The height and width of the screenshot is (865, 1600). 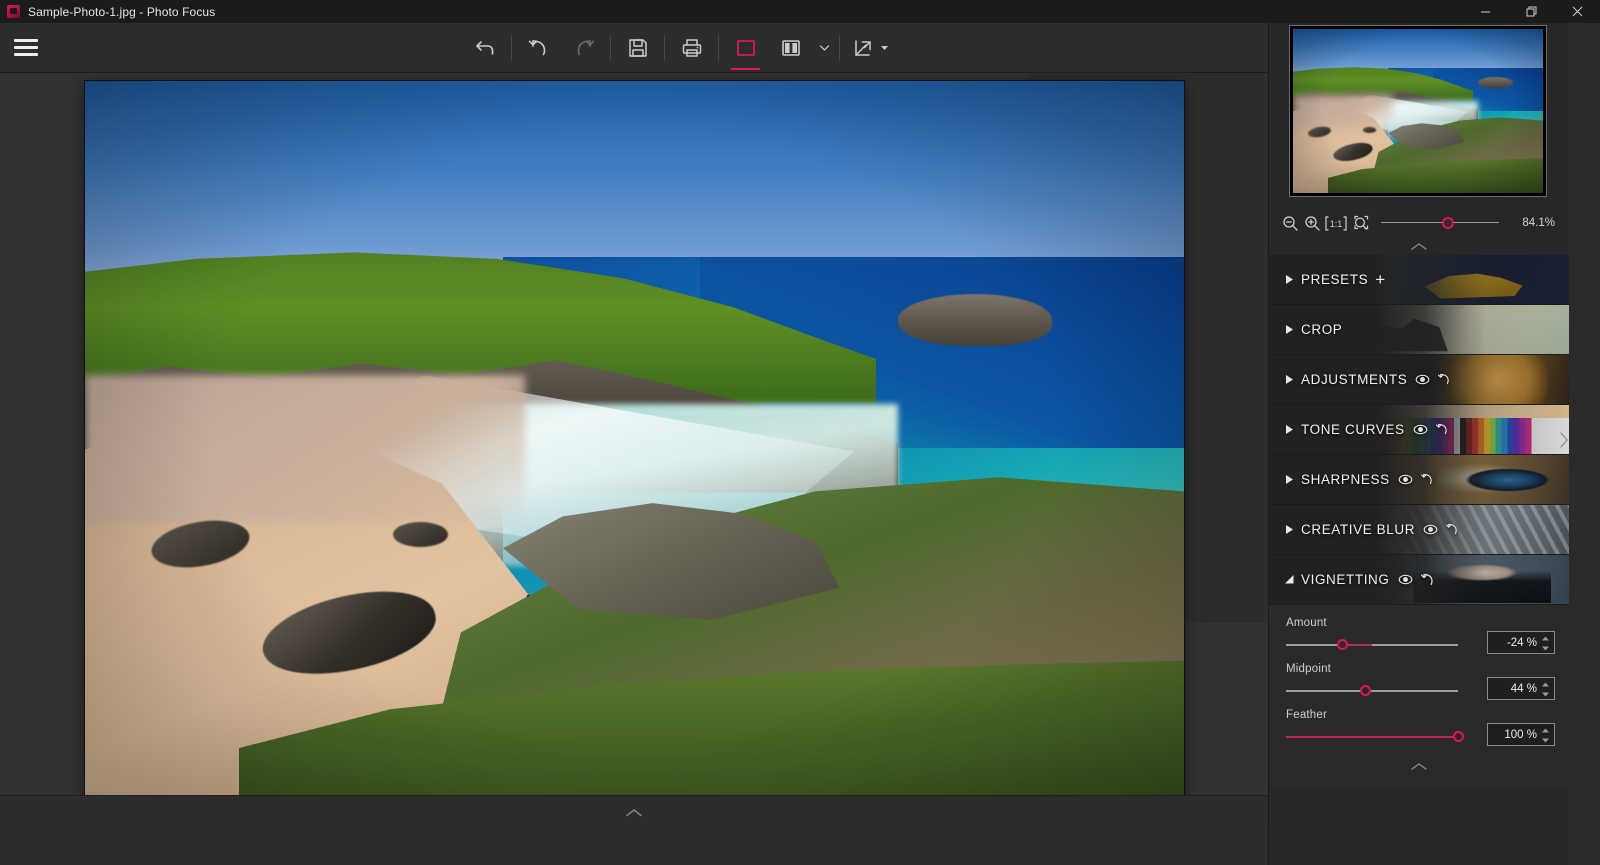 I want to click on one-to-one-icon: 1:1, so click(x=1336, y=223).